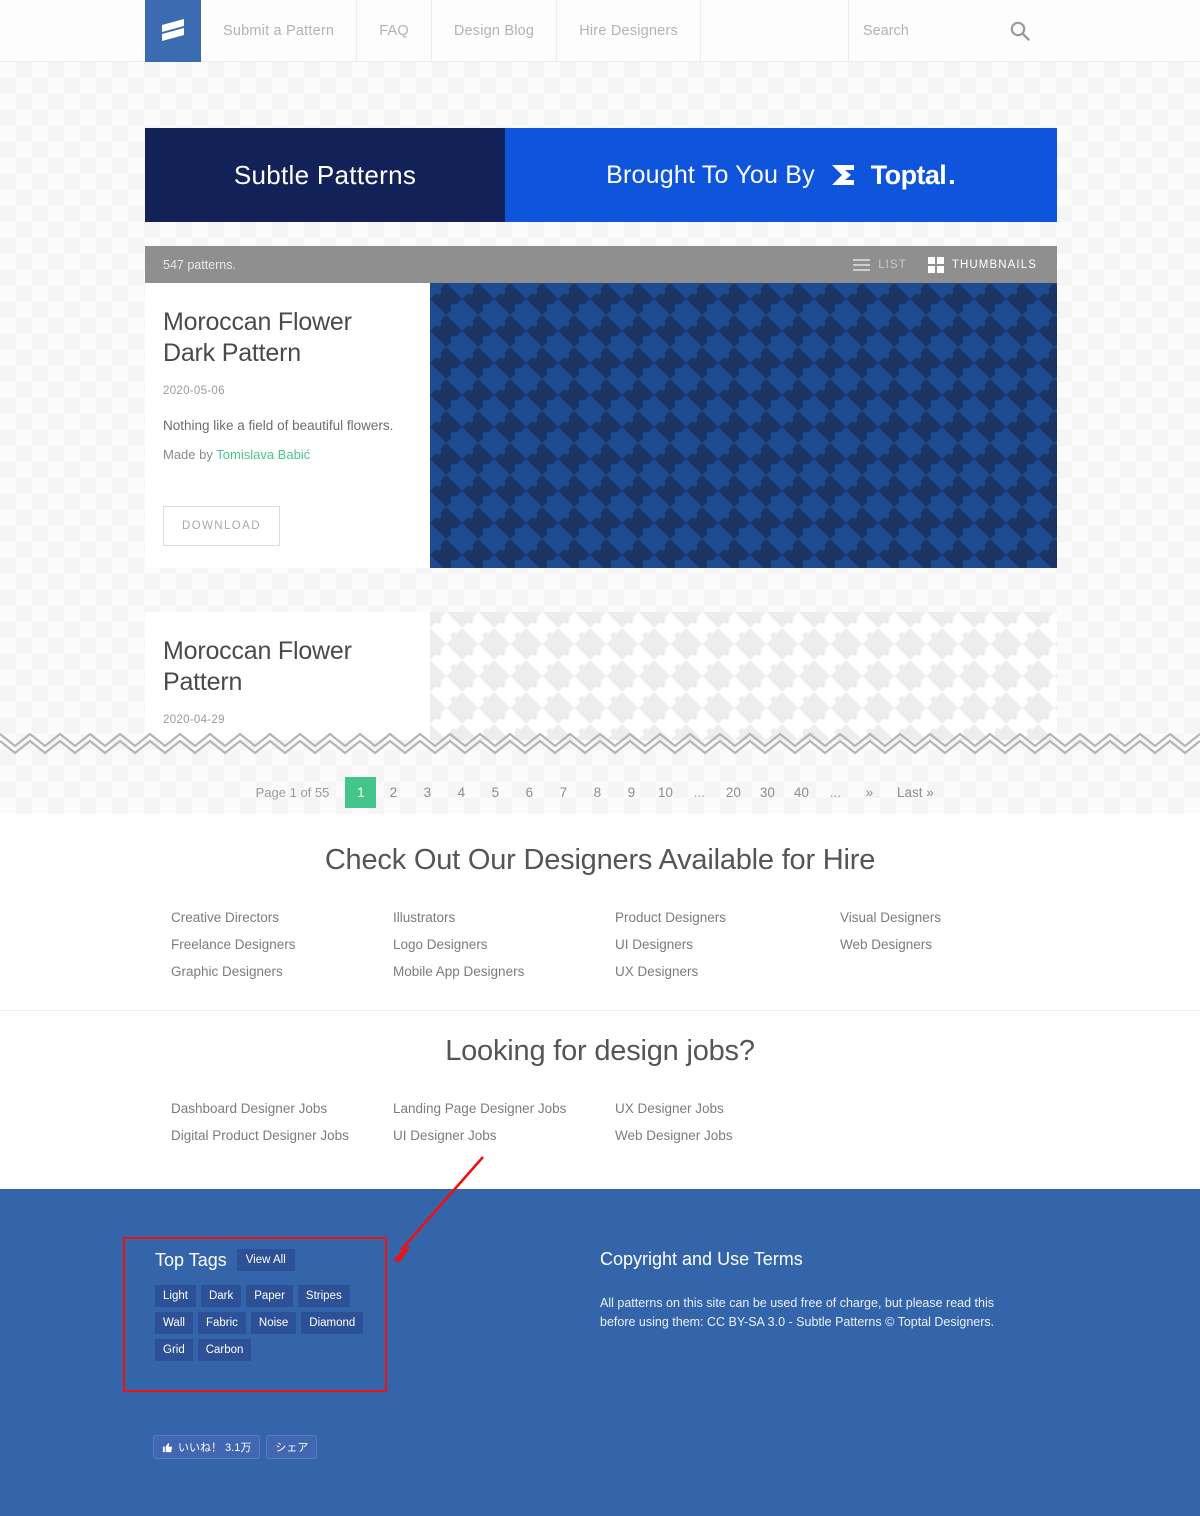 The image size is (1200, 1516). Describe the element at coordinates (361, 792) in the screenshot. I see `pagination-page-1: 1` at that location.